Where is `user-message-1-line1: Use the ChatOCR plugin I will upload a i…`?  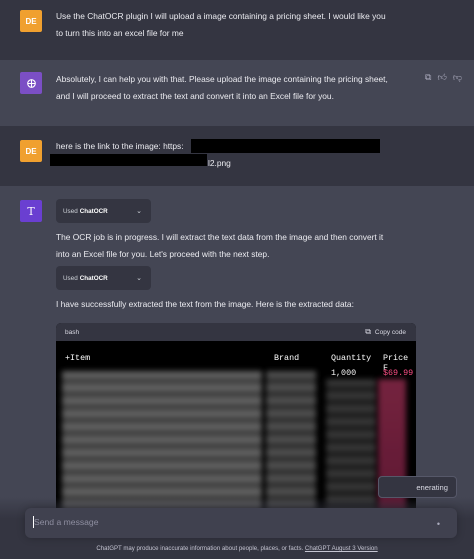
user-message-1-line1: Use the ChatOCR plugin I will upload a i… is located at coordinates (221, 16).